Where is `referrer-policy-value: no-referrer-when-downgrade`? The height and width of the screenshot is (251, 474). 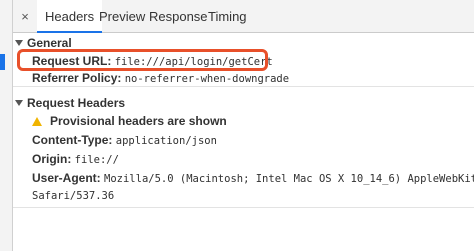
referrer-policy-value: no-referrer-when-downgrade is located at coordinates (207, 79).